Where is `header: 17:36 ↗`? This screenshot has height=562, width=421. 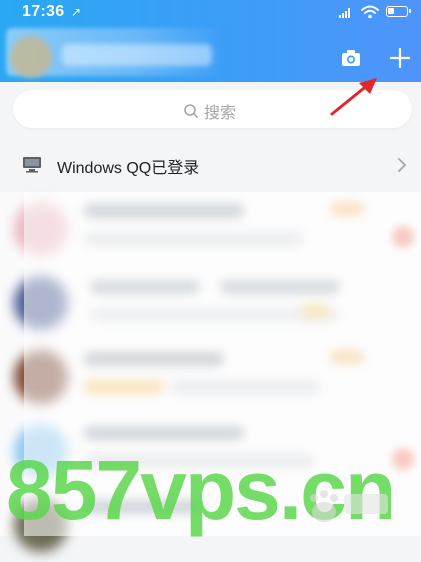
header: 17:36 ↗ is located at coordinates (210, 41).